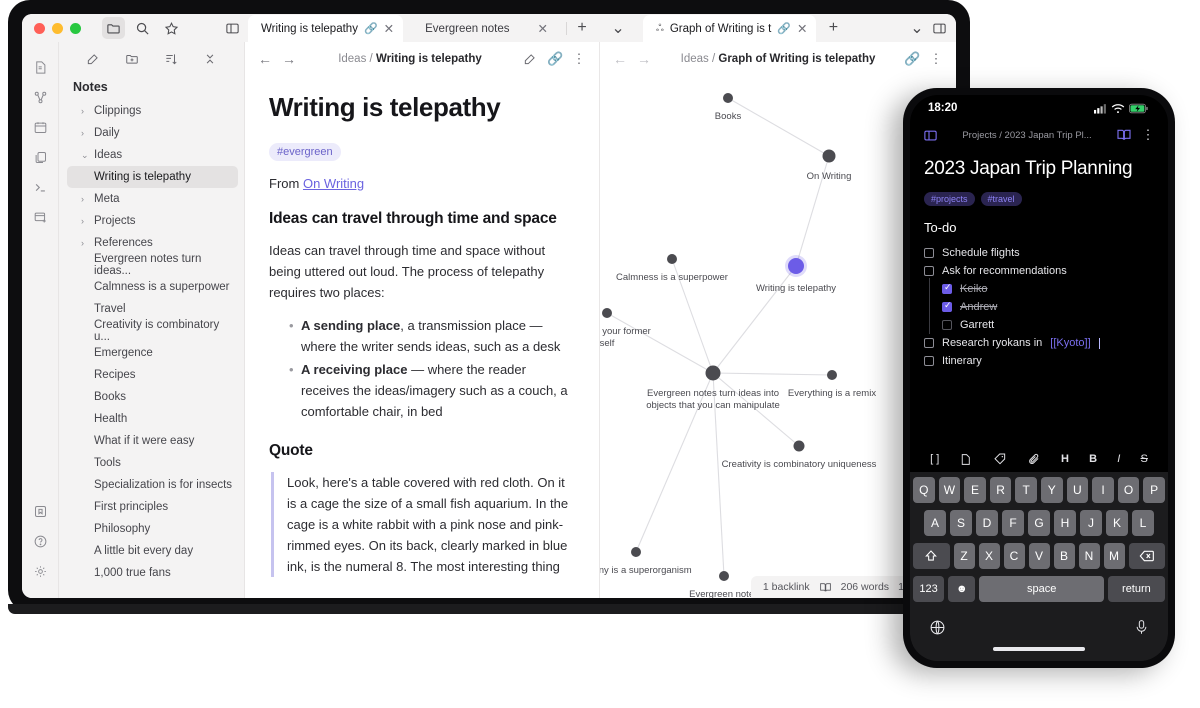 The width and height of the screenshot is (1200, 708). I want to click on brackets-icon: [ ], so click(934, 459).